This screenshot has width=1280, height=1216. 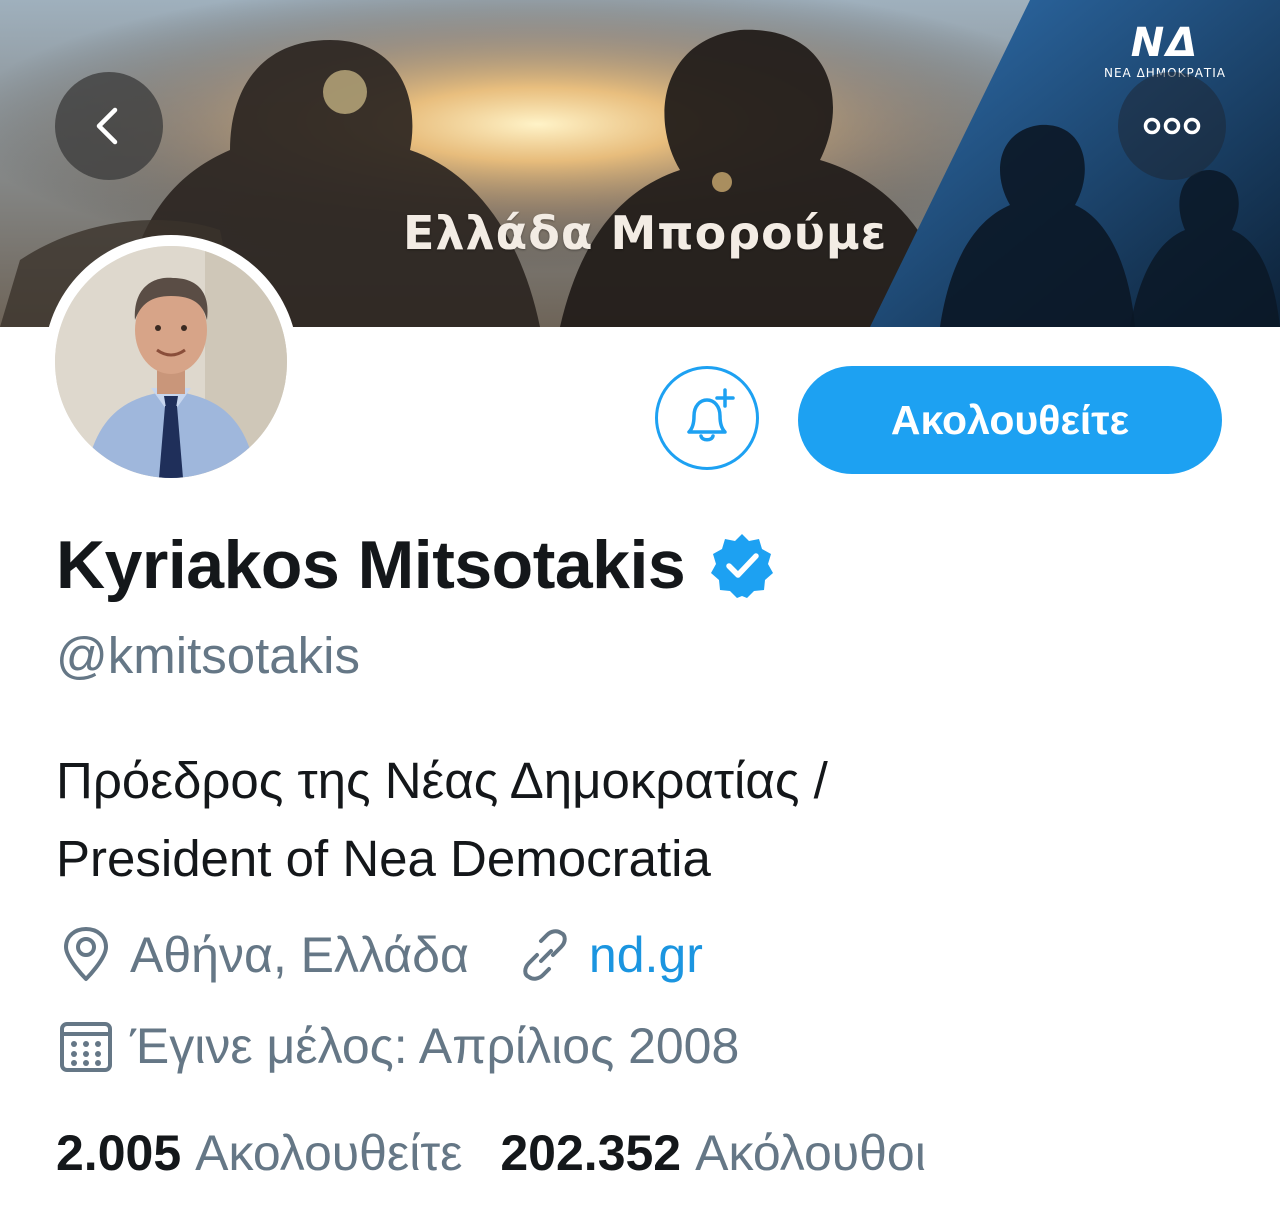 I want to click on avatar-portrait, so click(x=171, y=362).